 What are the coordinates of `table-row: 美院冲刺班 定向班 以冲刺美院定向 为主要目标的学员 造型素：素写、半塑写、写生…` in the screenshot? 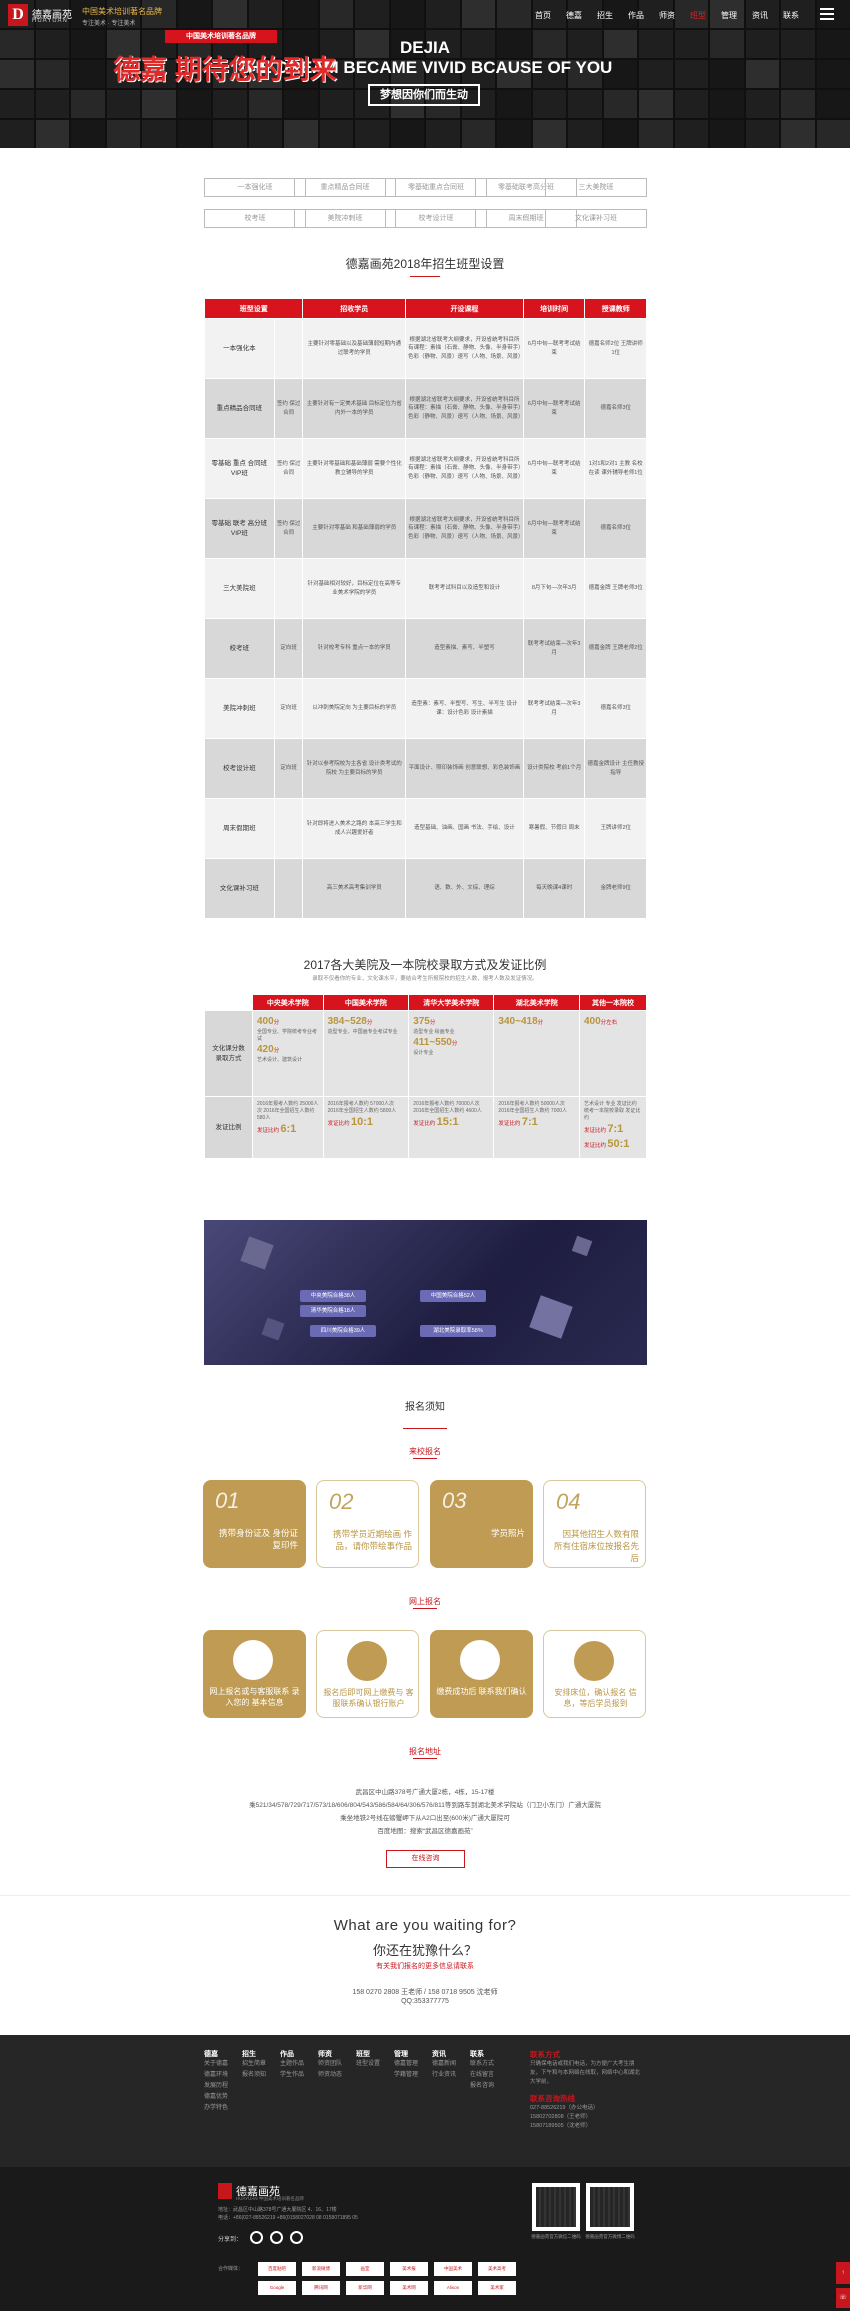 It's located at (425, 708).